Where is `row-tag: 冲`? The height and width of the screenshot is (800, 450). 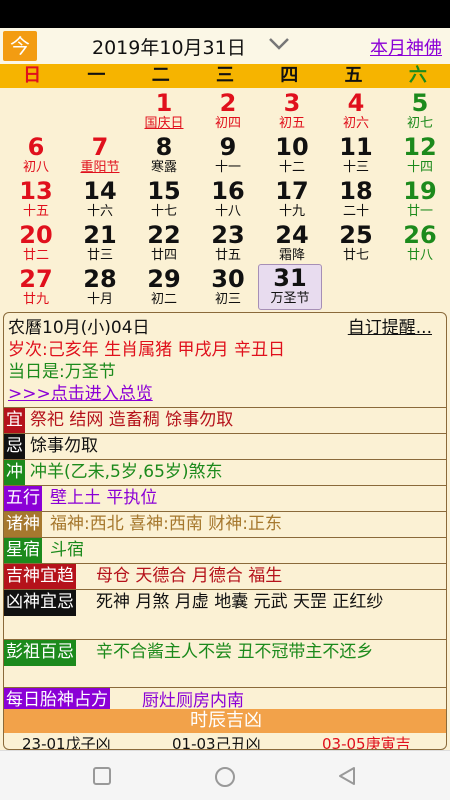
row-tag: 冲 is located at coordinates (14, 472).